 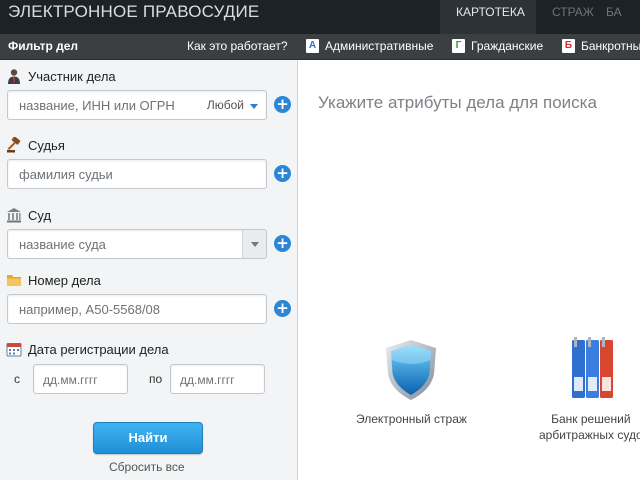 What do you see at coordinates (379, 46) in the screenshot?
I see `category-label: Административные` at bounding box center [379, 46].